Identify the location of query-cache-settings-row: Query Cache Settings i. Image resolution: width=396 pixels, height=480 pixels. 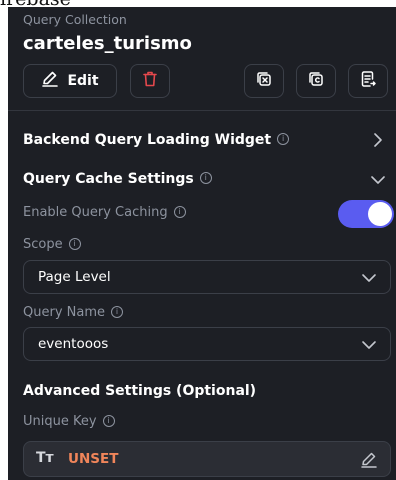
(117, 179).